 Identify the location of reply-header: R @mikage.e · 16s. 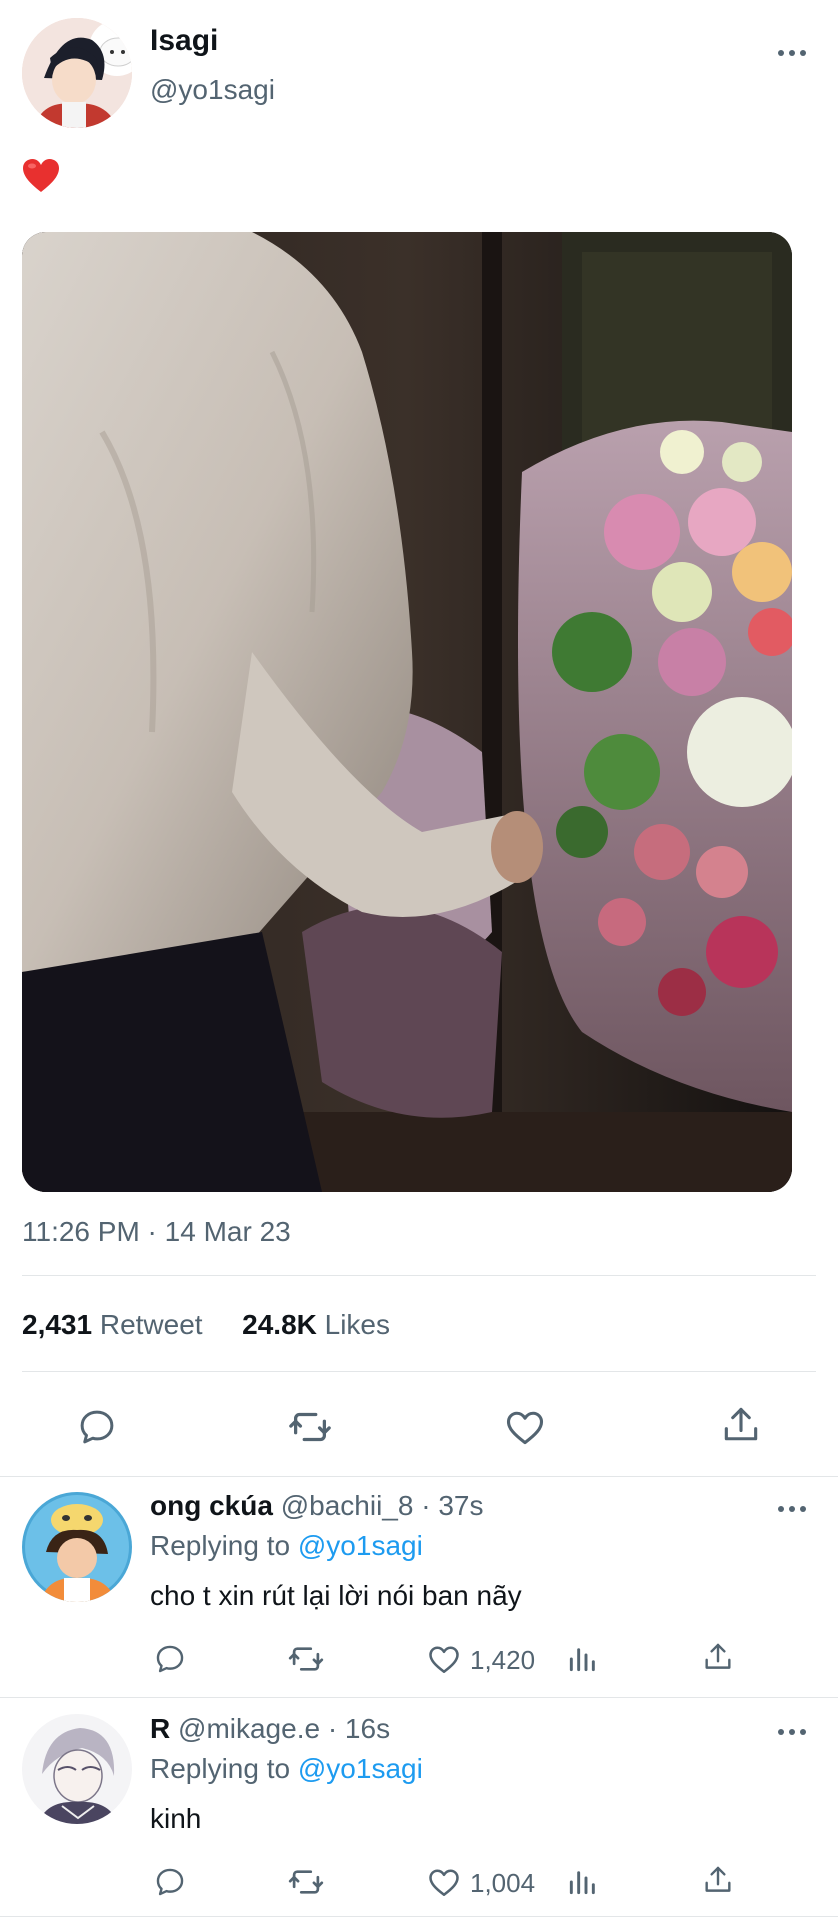
(270, 1729).